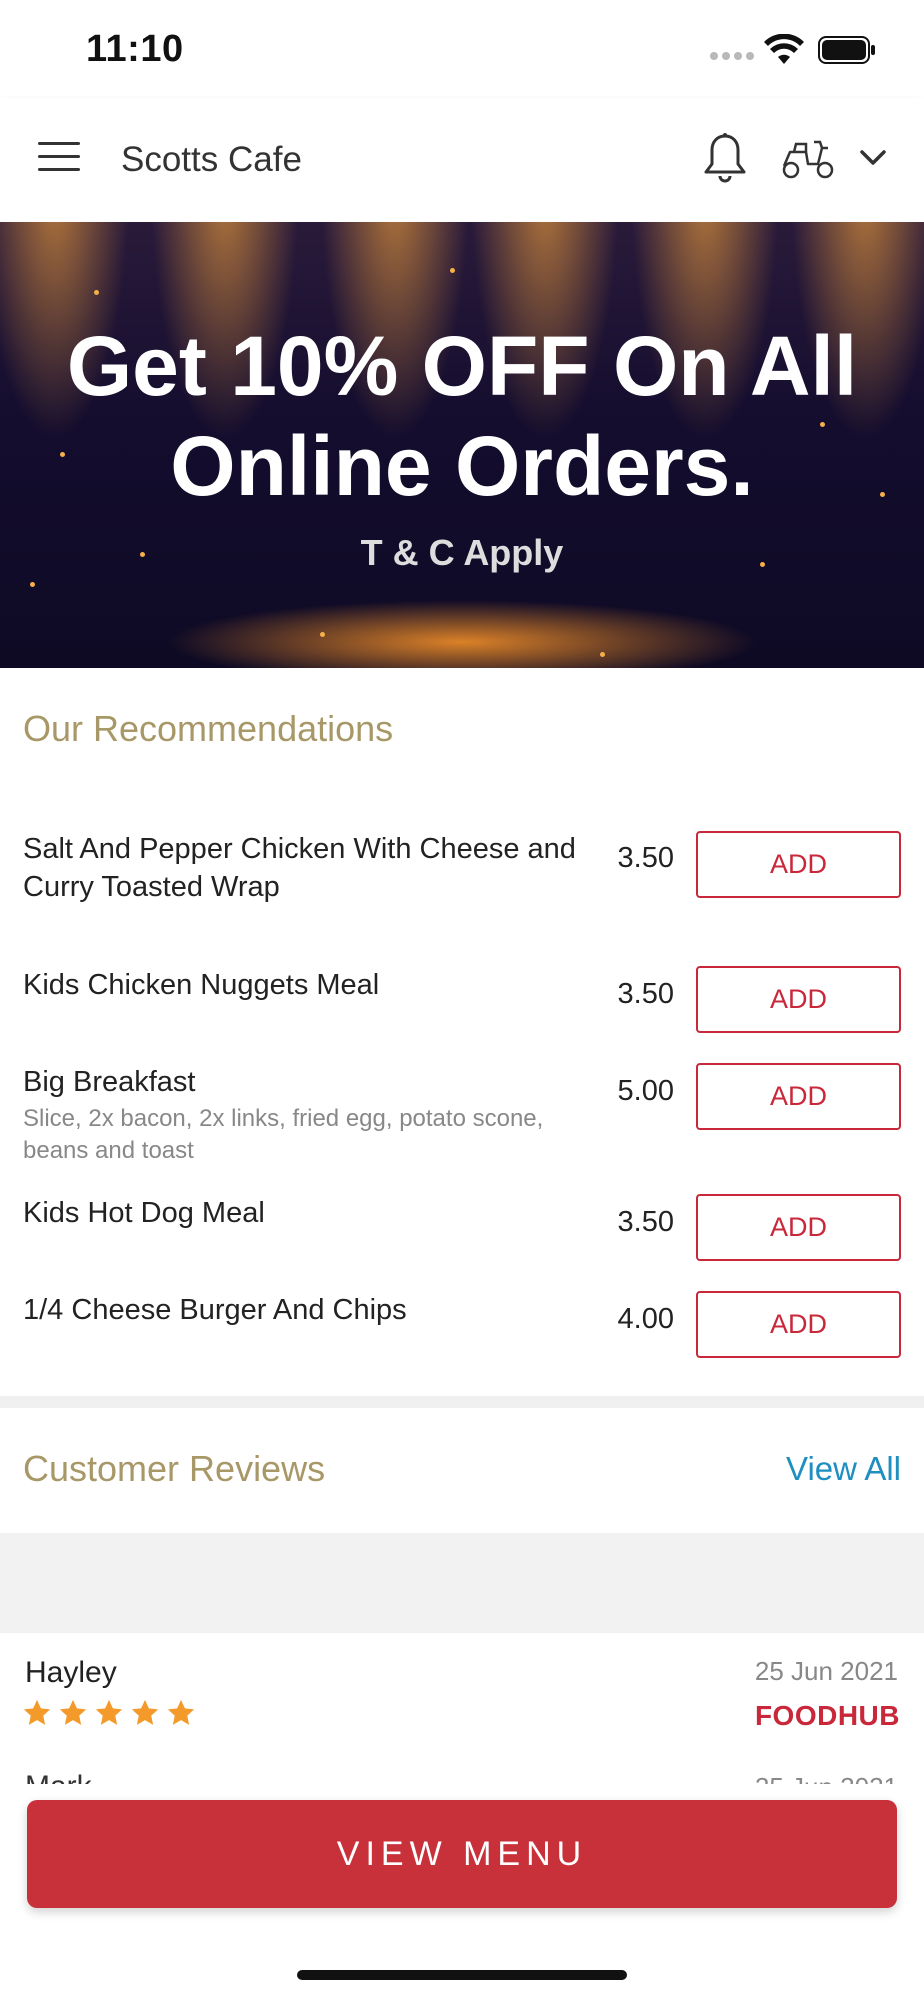  I want to click on battery-icon, so click(846, 50).